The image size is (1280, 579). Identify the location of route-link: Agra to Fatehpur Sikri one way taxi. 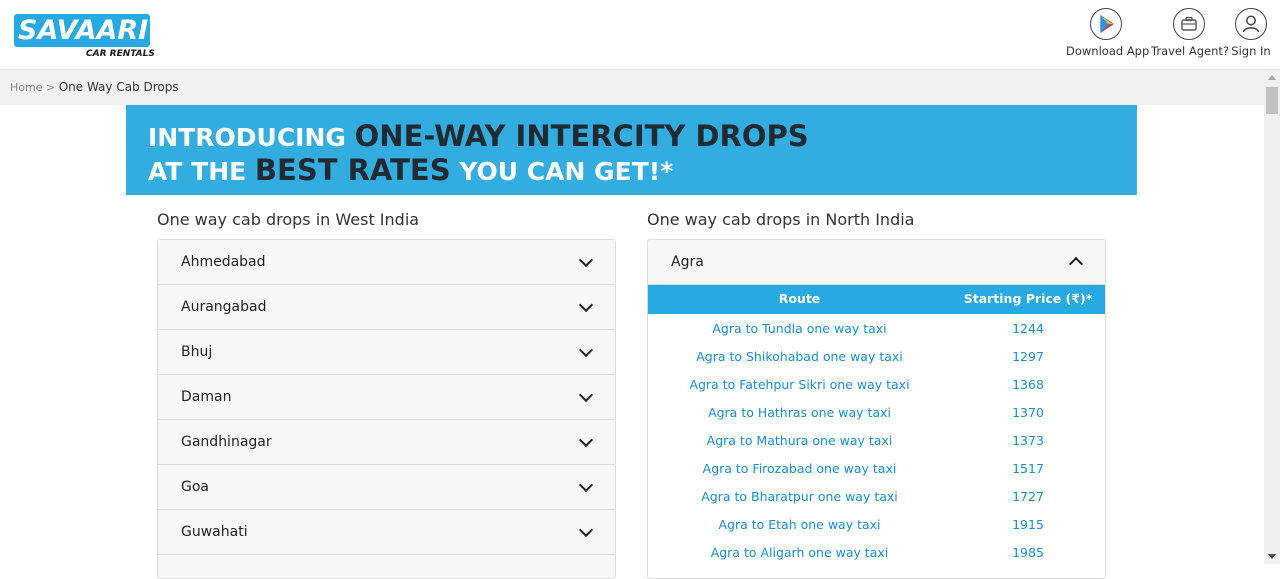
(799, 384).